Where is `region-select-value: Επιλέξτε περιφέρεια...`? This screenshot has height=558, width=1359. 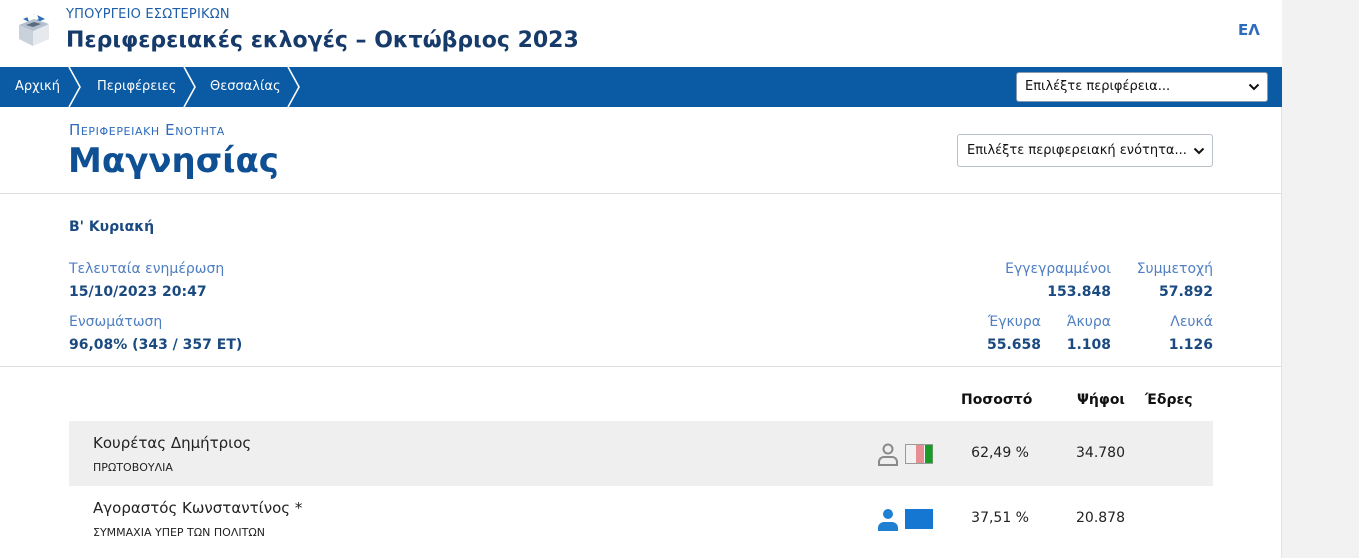 region-select-value: Επιλέξτε περιφέρεια... is located at coordinates (1098, 86).